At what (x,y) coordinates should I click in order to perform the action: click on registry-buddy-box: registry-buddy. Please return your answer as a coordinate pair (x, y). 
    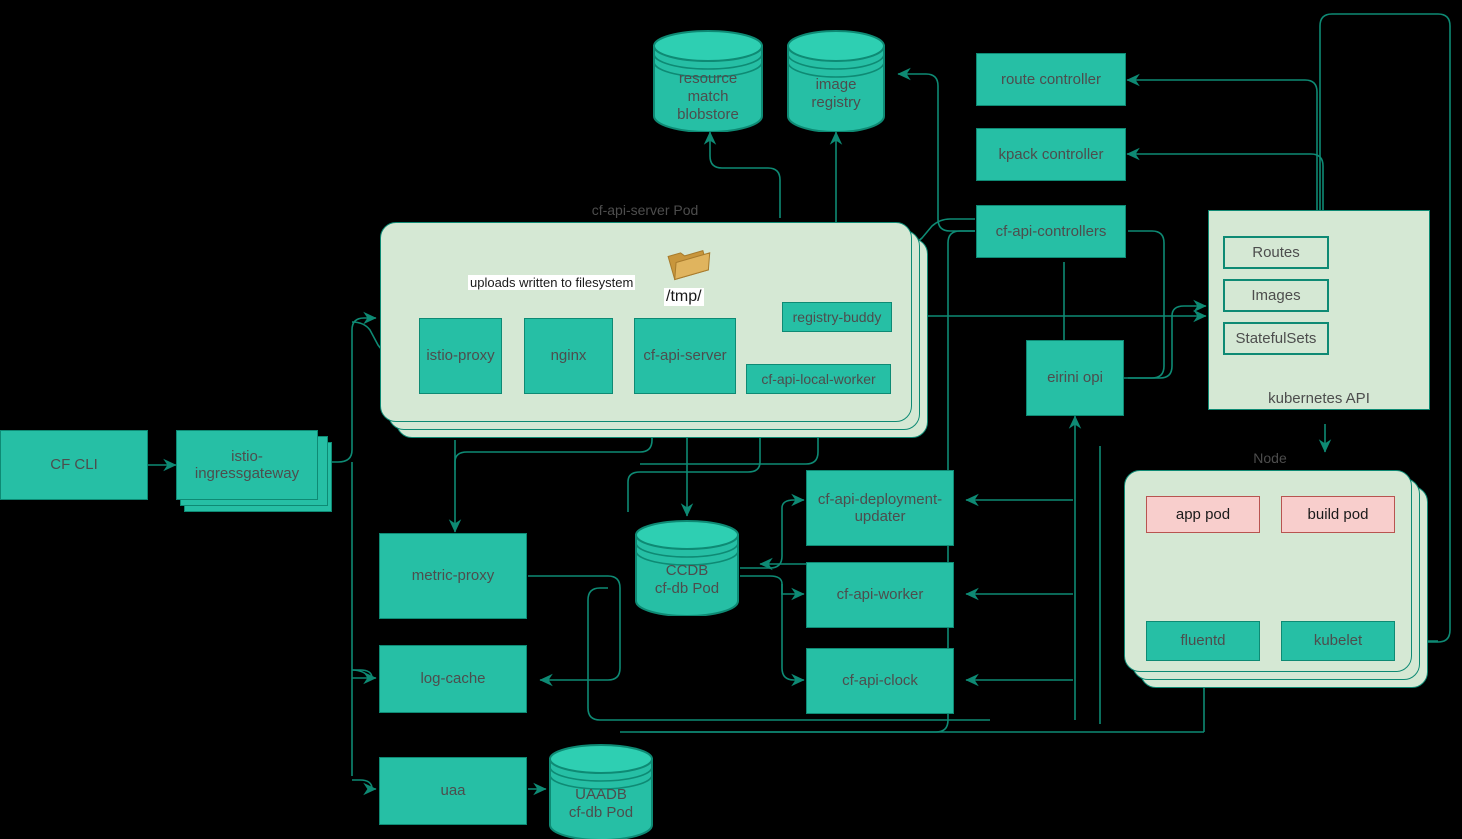
    Looking at the image, I should click on (837, 317).